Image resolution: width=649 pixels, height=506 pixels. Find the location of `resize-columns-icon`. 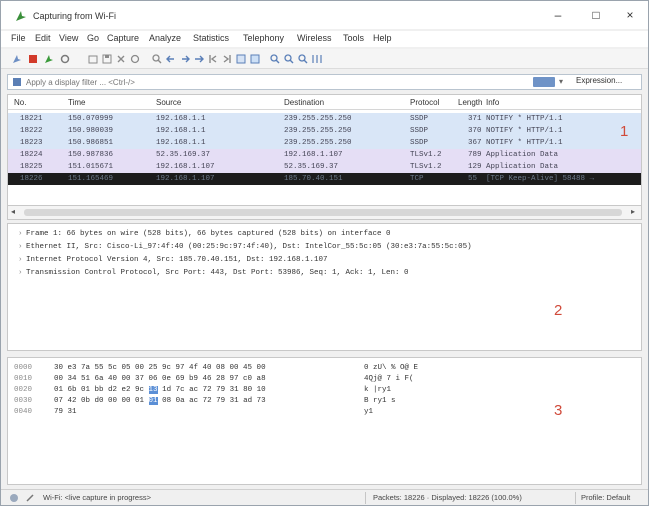

resize-columns-icon is located at coordinates (317, 59).